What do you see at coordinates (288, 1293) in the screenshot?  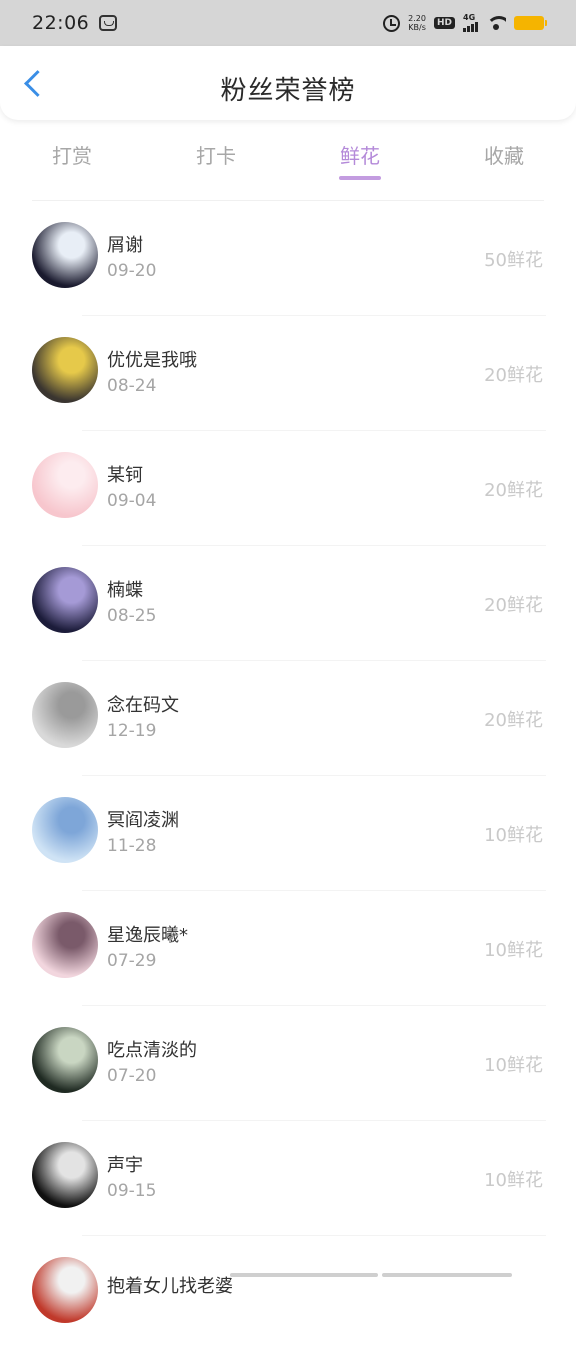 I see `list-item: 抱着女儿找老婆` at bounding box center [288, 1293].